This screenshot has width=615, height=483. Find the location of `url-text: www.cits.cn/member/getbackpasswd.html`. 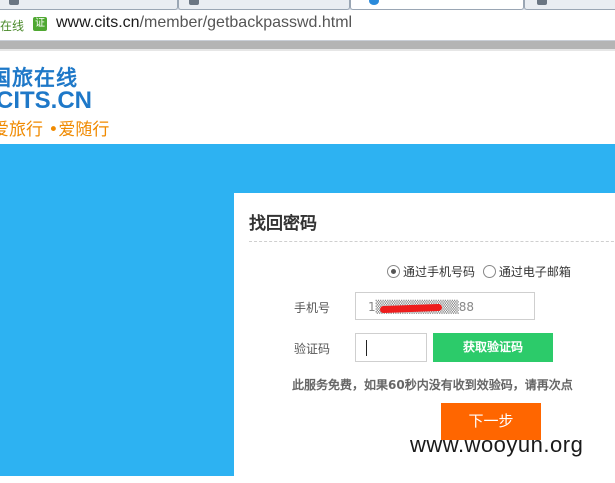

url-text: www.cits.cn/member/getbackpasswd.html is located at coordinates (204, 23).